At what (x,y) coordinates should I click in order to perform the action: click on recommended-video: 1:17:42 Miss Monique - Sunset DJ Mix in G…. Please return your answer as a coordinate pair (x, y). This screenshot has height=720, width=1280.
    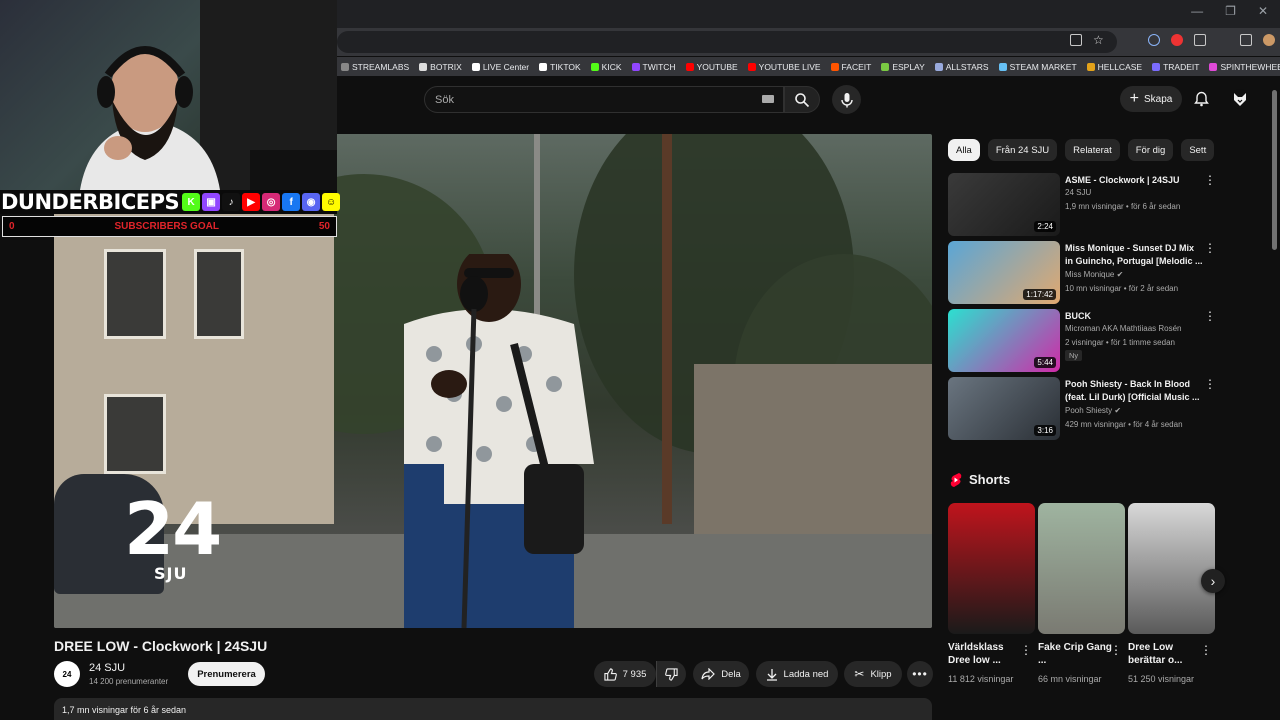
    Looking at the image, I should click on (1084, 273).